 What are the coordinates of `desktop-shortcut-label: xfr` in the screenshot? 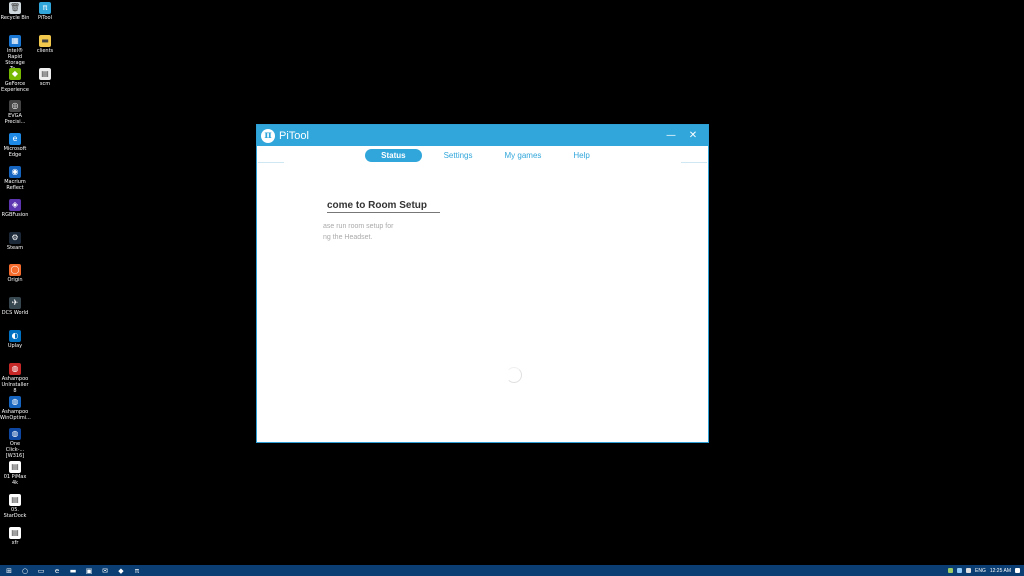 It's located at (15, 542).